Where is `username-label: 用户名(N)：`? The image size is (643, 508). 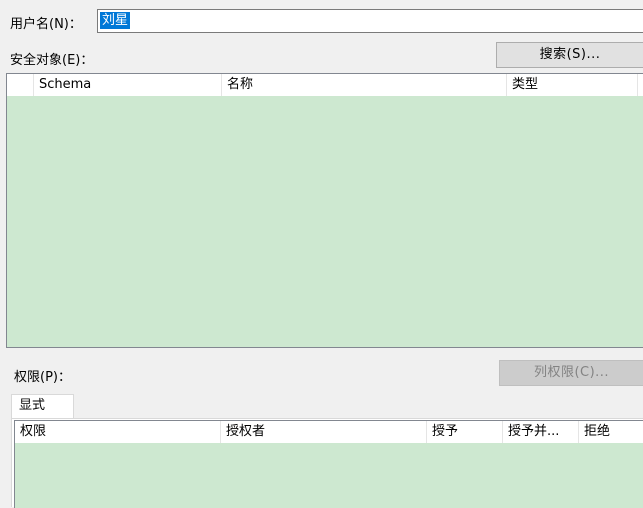 username-label: 用户名(N)： is located at coordinates (46, 24).